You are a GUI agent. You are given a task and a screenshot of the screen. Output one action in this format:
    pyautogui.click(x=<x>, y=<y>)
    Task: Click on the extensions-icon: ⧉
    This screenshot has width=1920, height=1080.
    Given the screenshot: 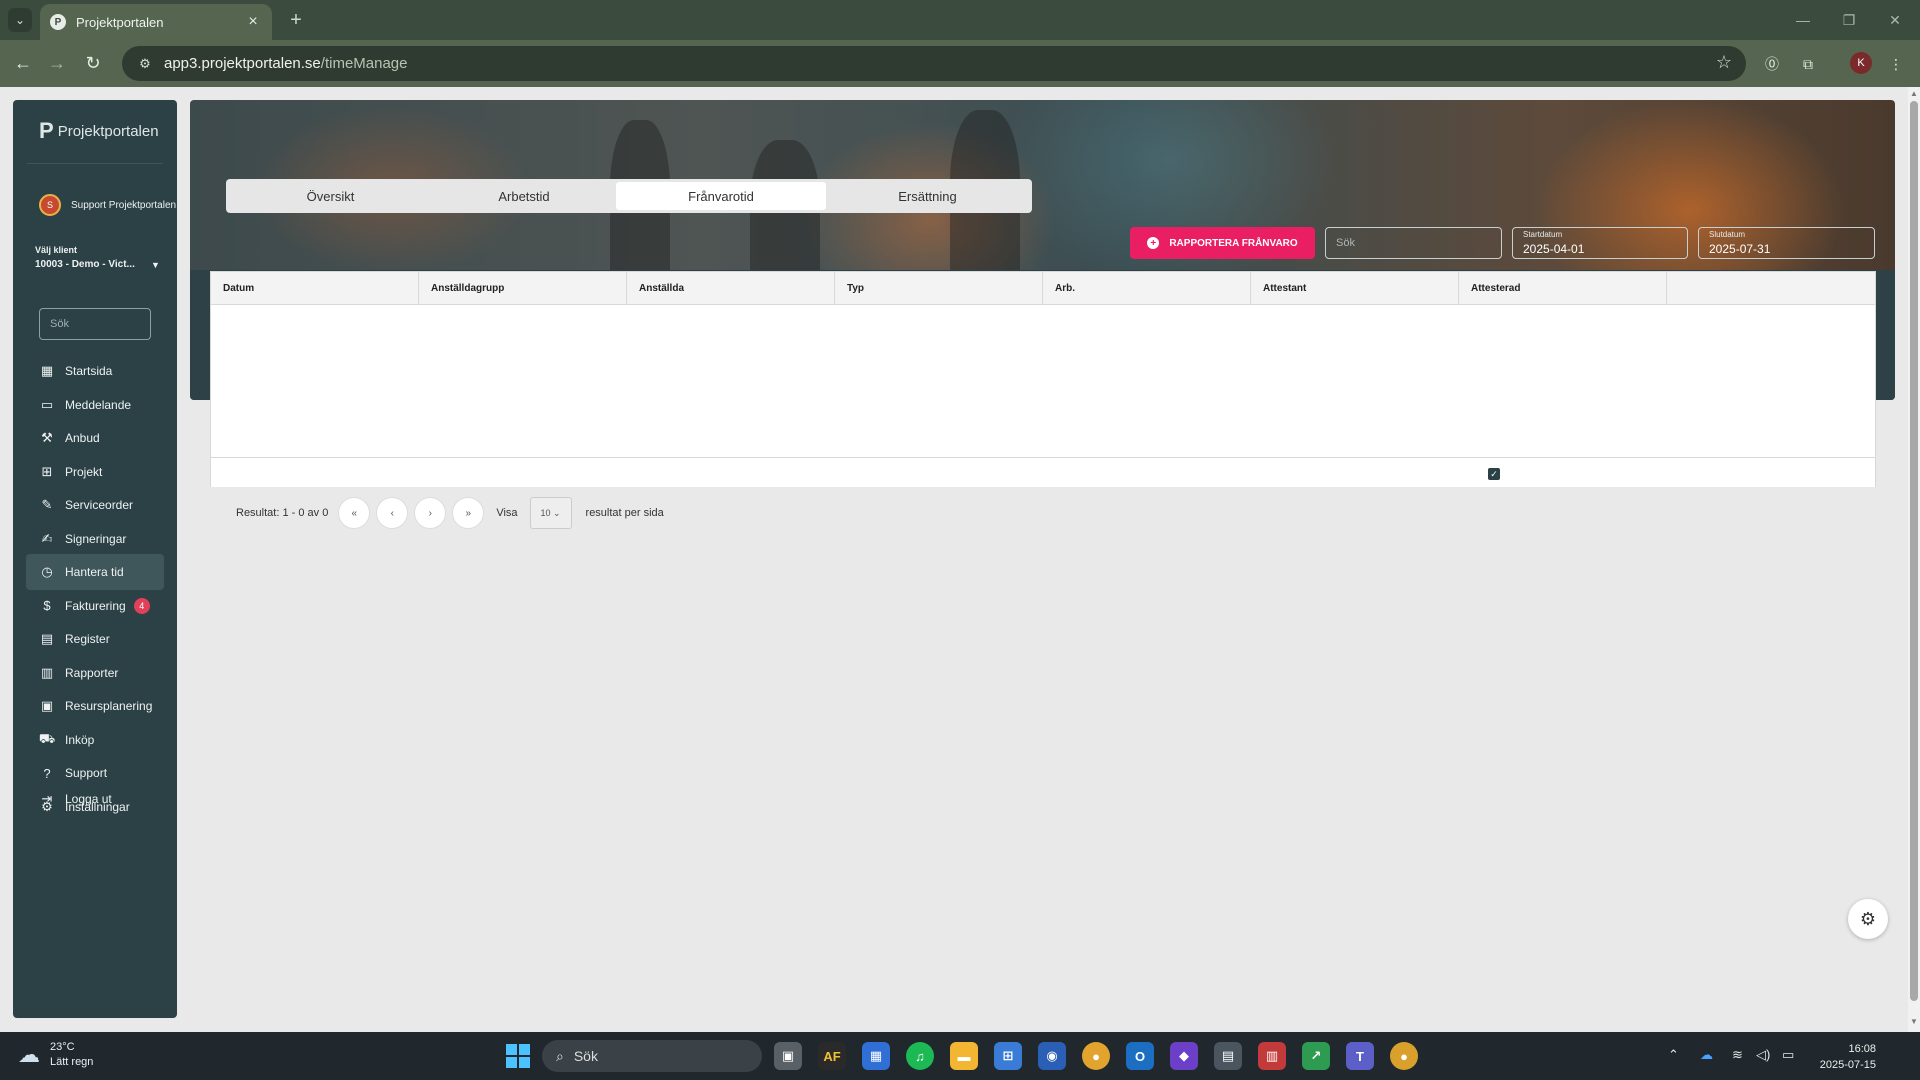 What is the action you would take?
    pyautogui.click(x=1808, y=64)
    